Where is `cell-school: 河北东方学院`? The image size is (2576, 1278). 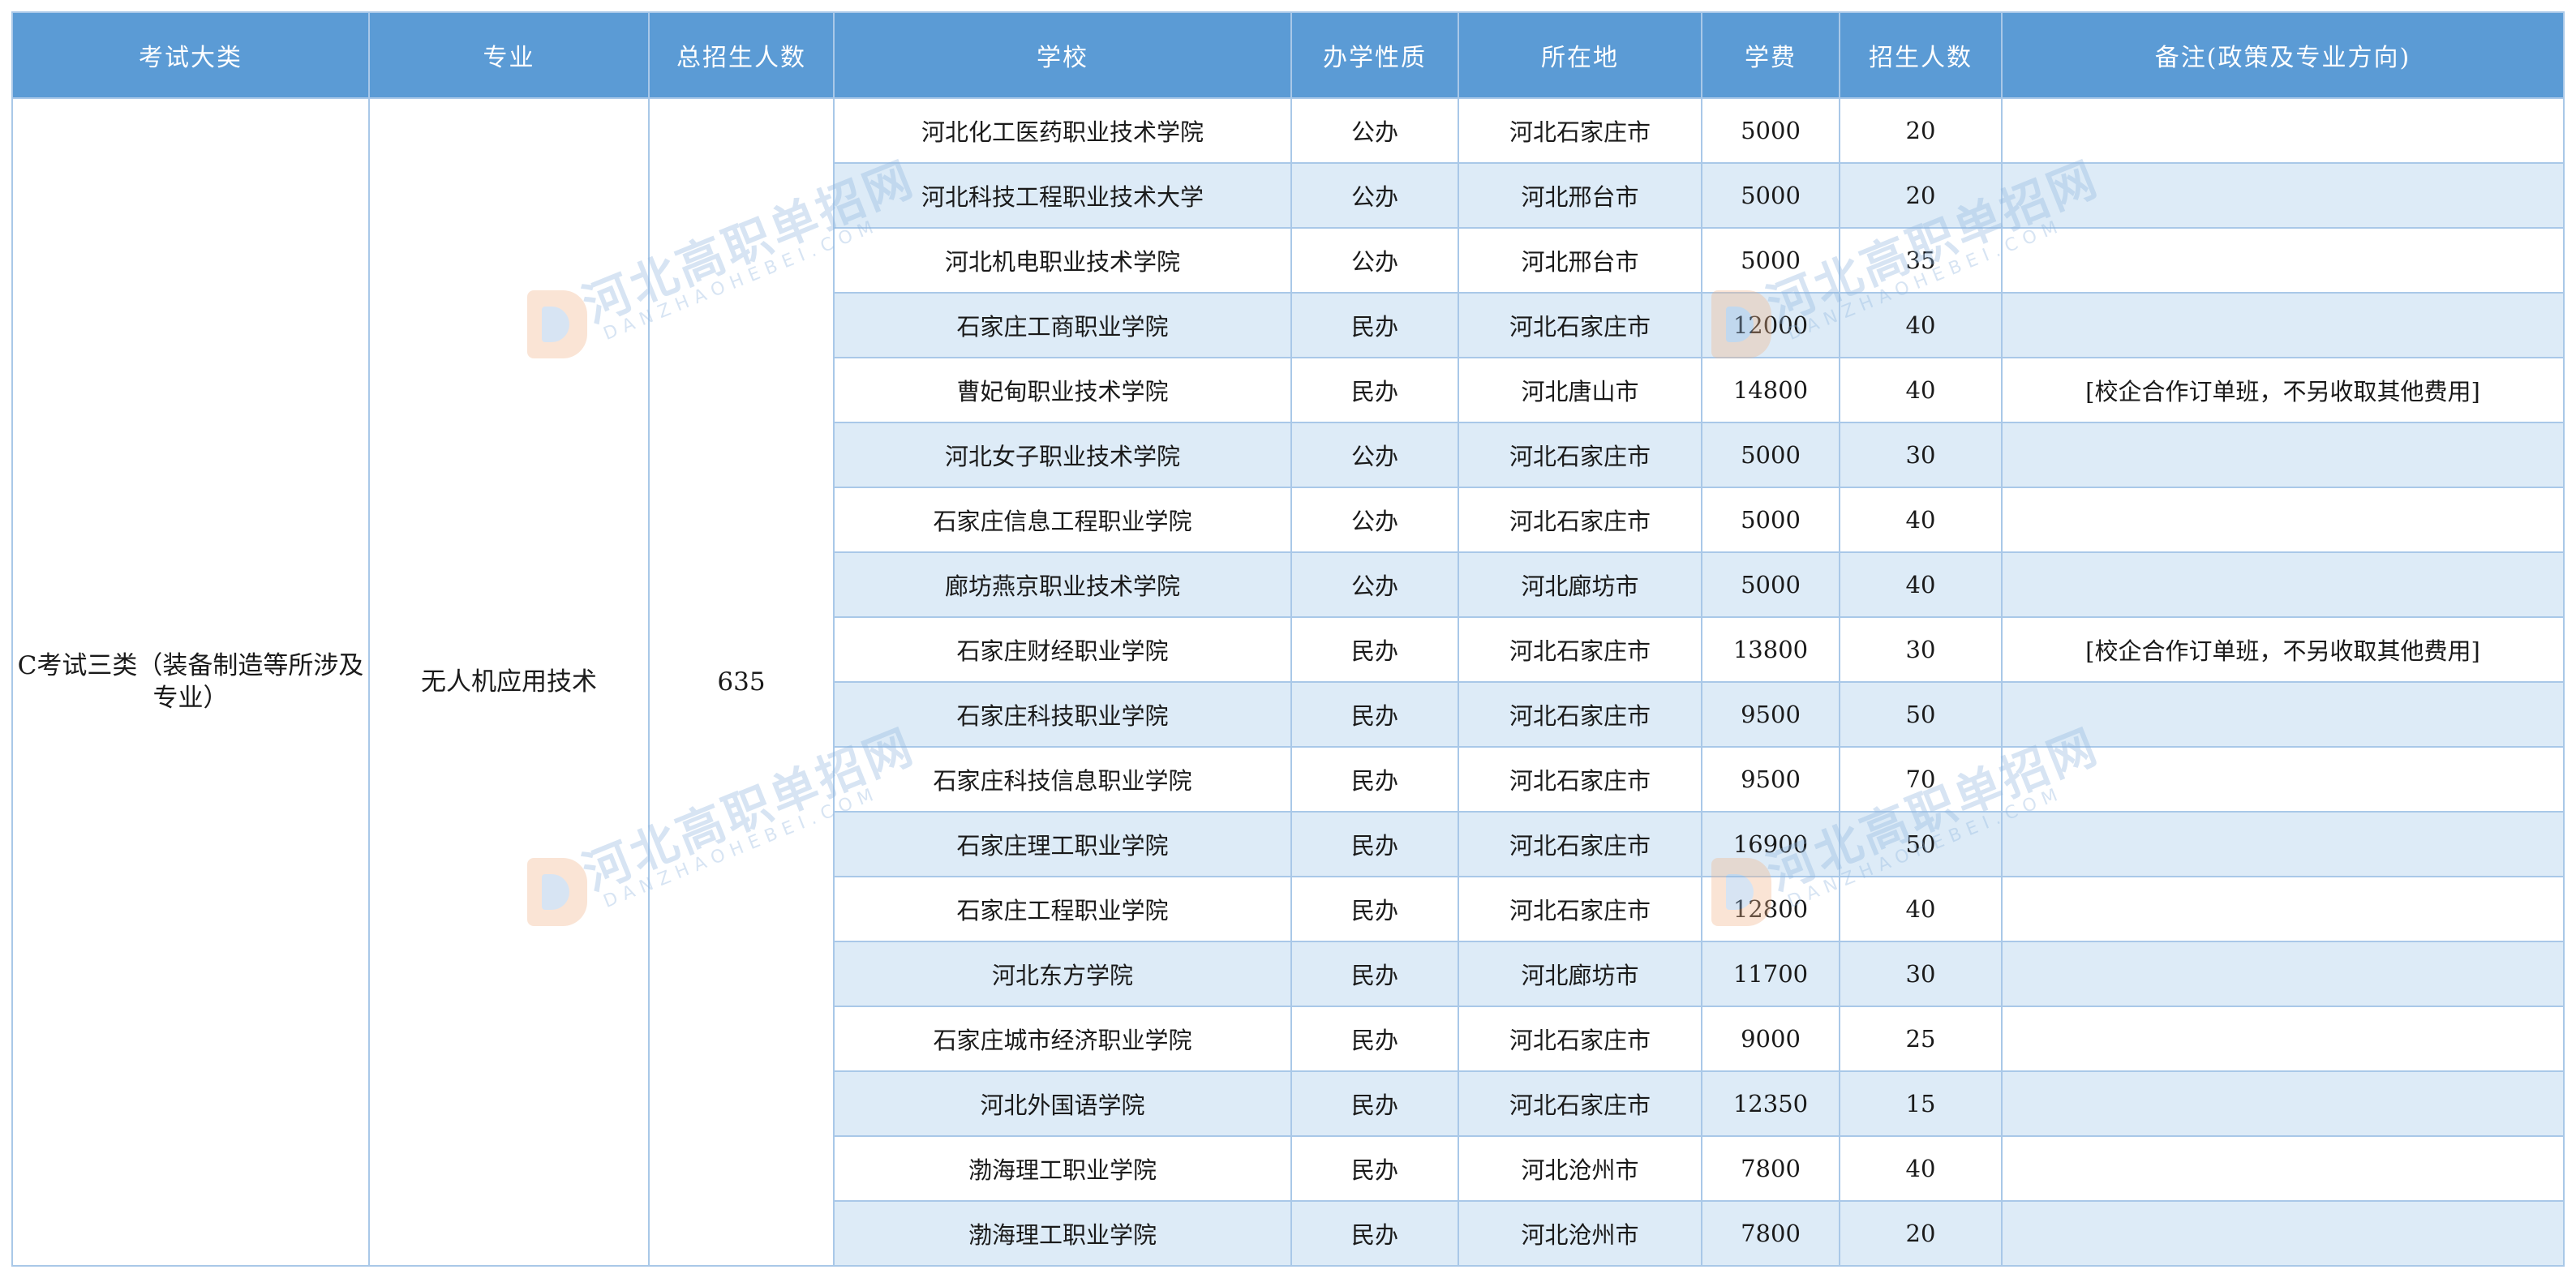 cell-school: 河北东方学院 is located at coordinates (1062, 974).